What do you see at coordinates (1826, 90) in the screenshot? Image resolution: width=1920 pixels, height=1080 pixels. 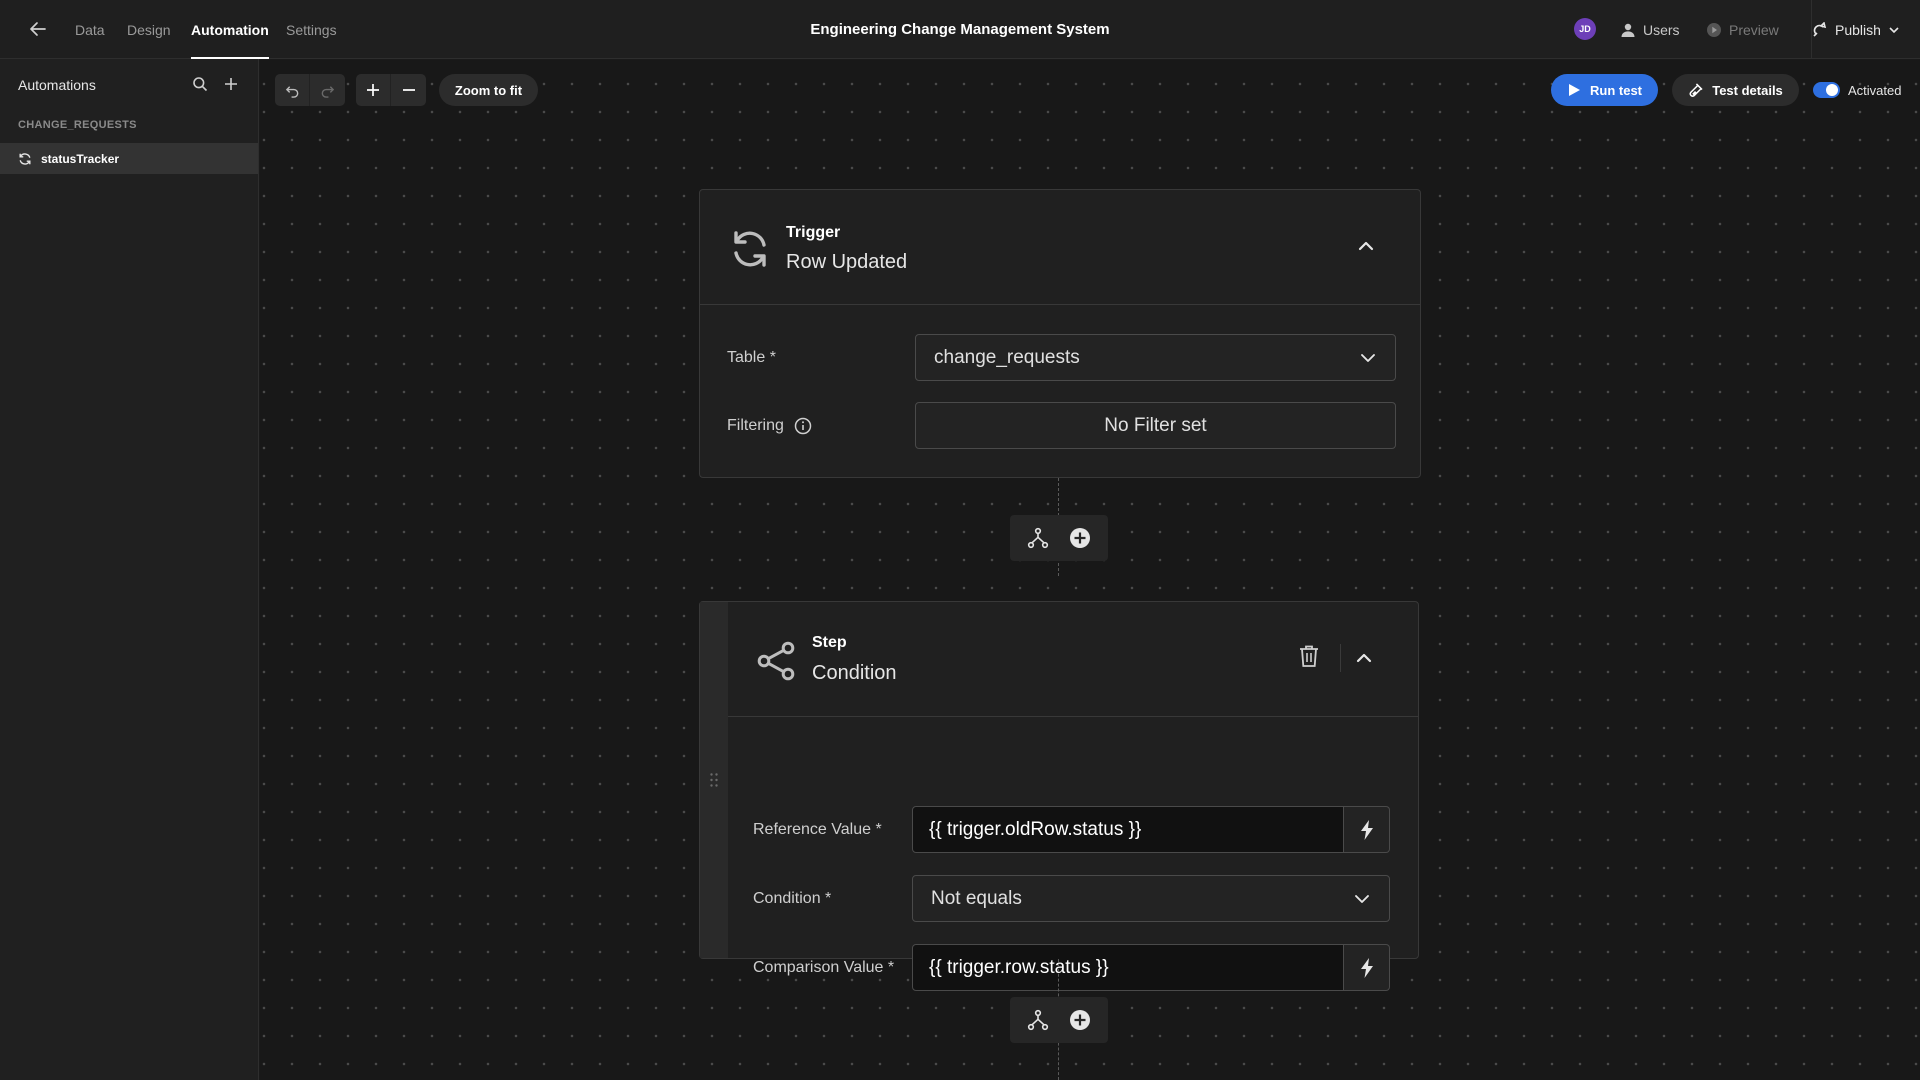 I see `activated-toggle` at bounding box center [1826, 90].